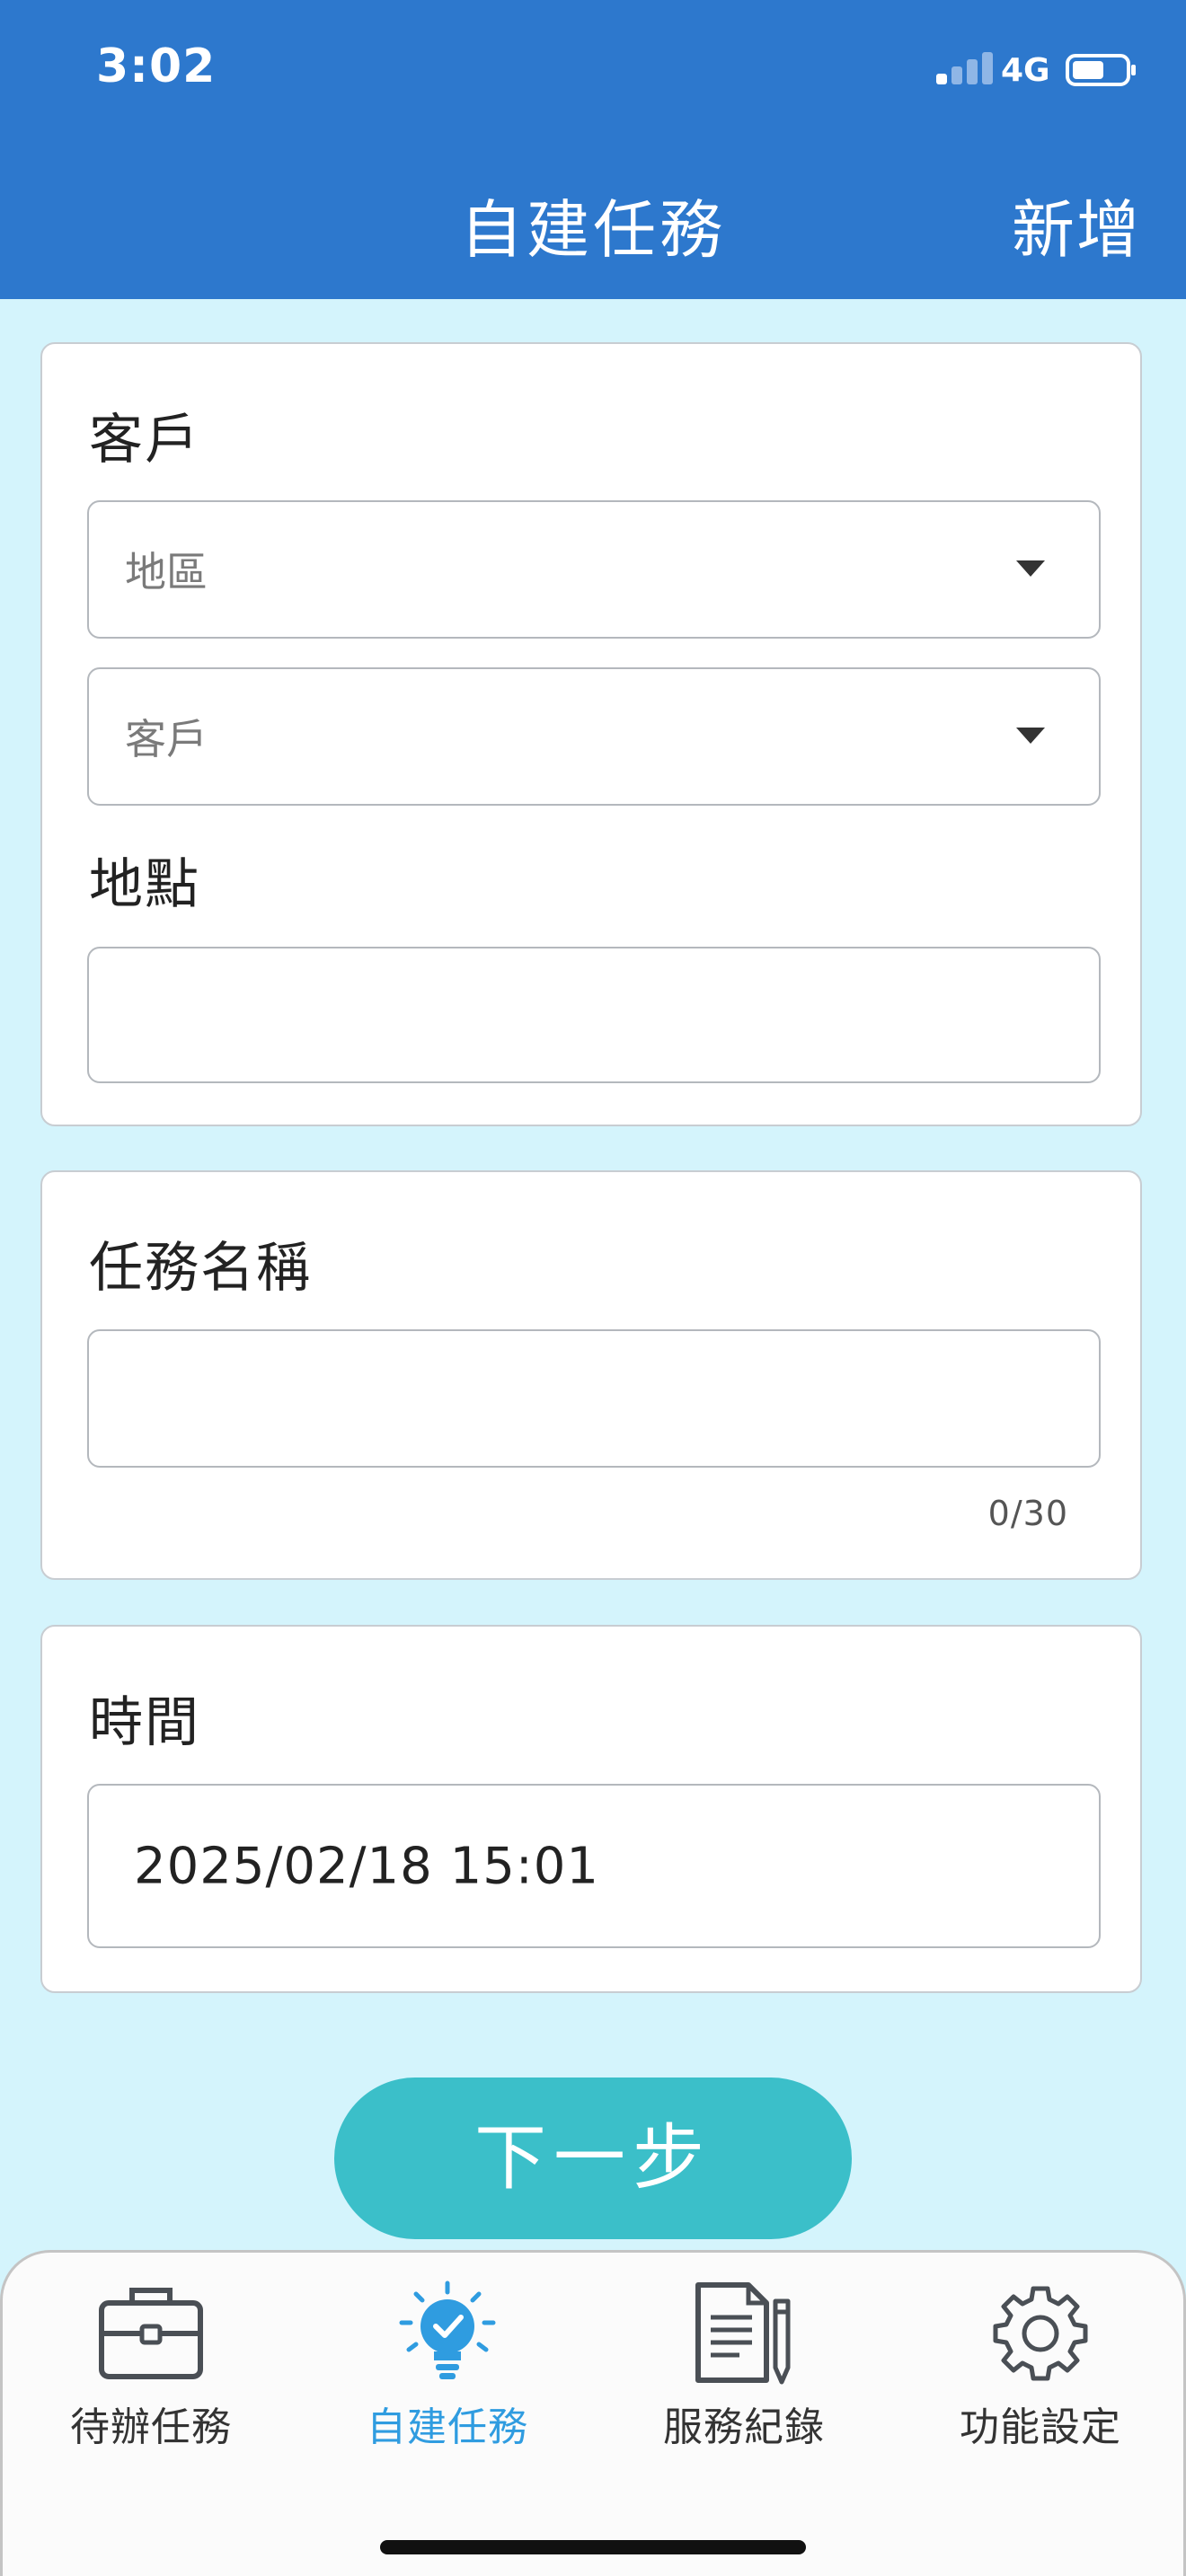  I want to click on task-name-input, so click(594, 1398).